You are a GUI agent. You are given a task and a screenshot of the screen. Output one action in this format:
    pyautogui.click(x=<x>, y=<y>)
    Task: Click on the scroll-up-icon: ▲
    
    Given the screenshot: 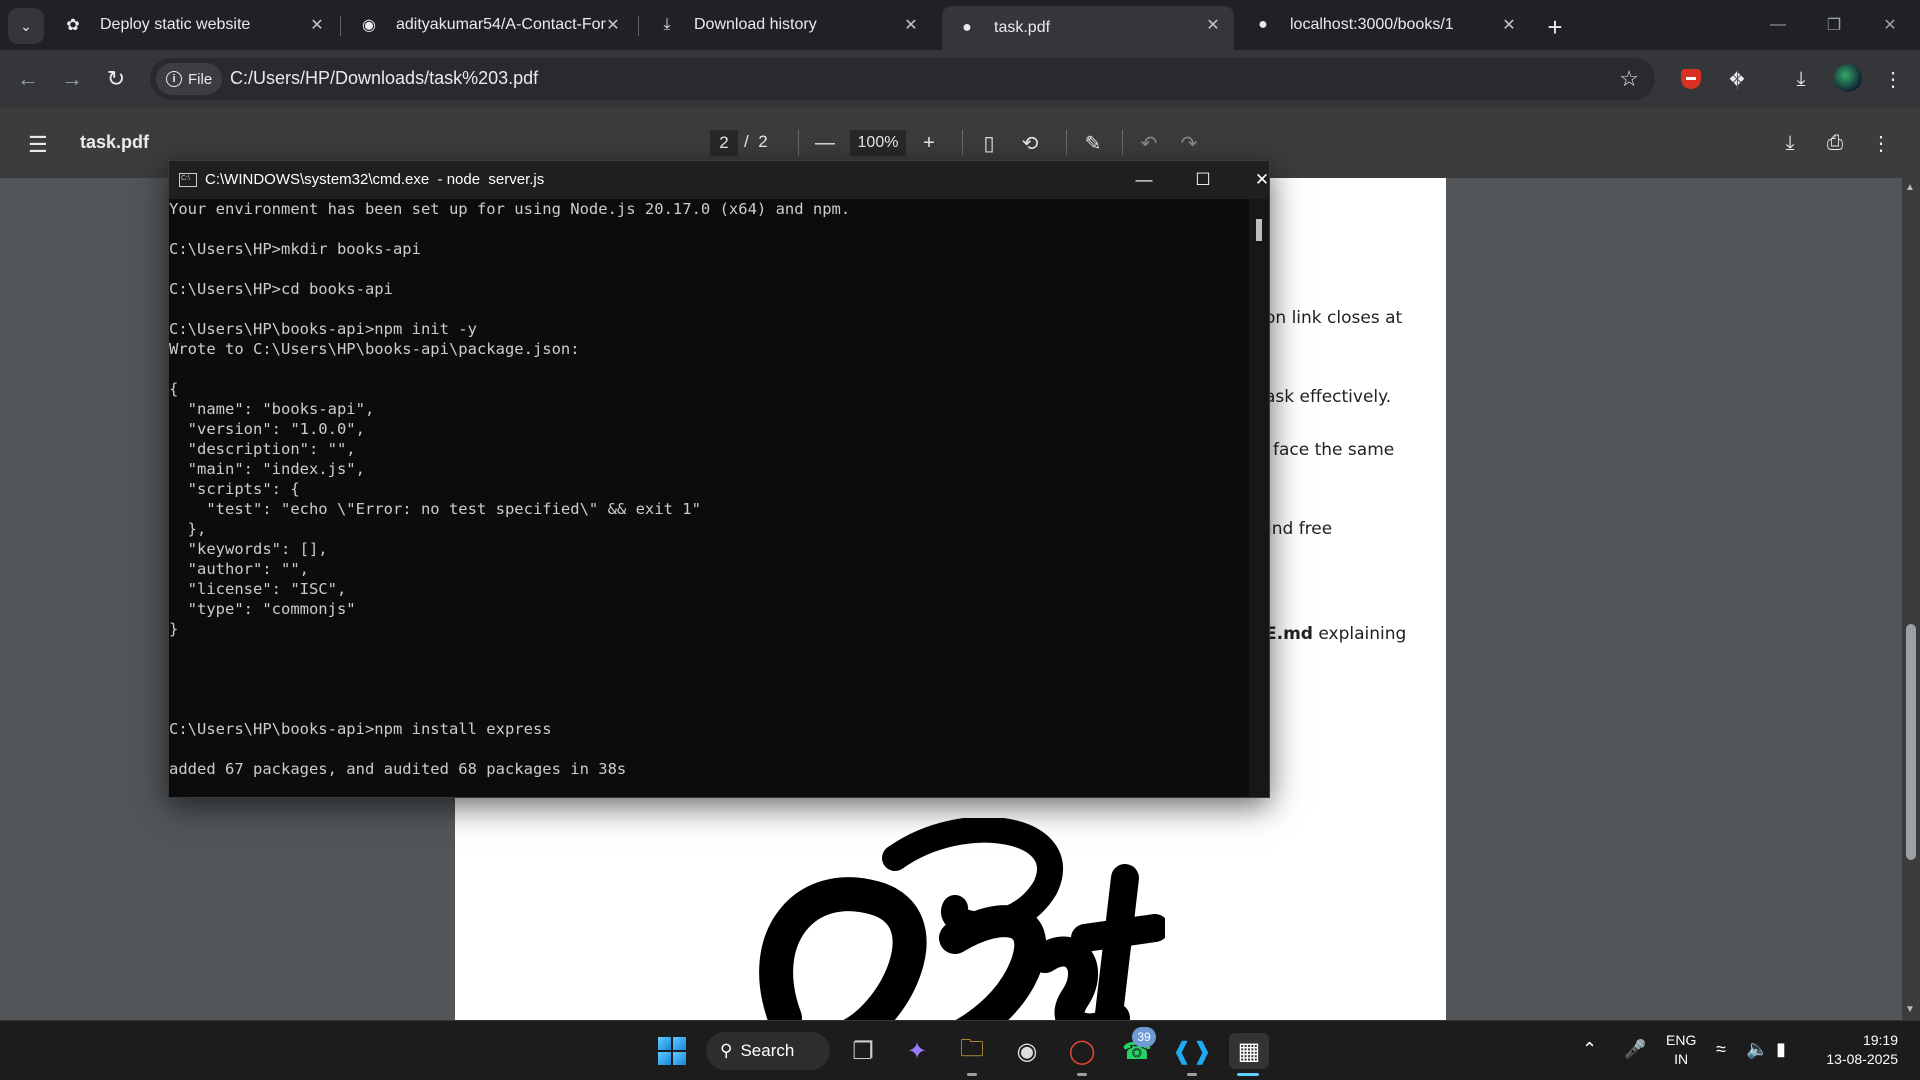 What is the action you would take?
    pyautogui.click(x=1910, y=187)
    